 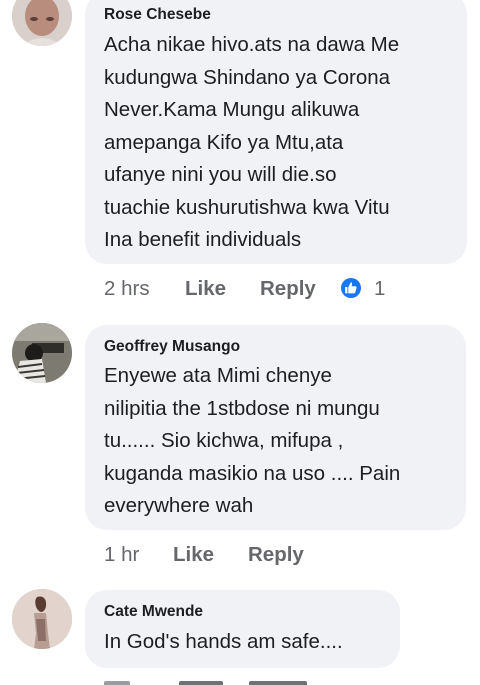 What do you see at coordinates (379, 289) in the screenshot?
I see `reaction-count: 1` at bounding box center [379, 289].